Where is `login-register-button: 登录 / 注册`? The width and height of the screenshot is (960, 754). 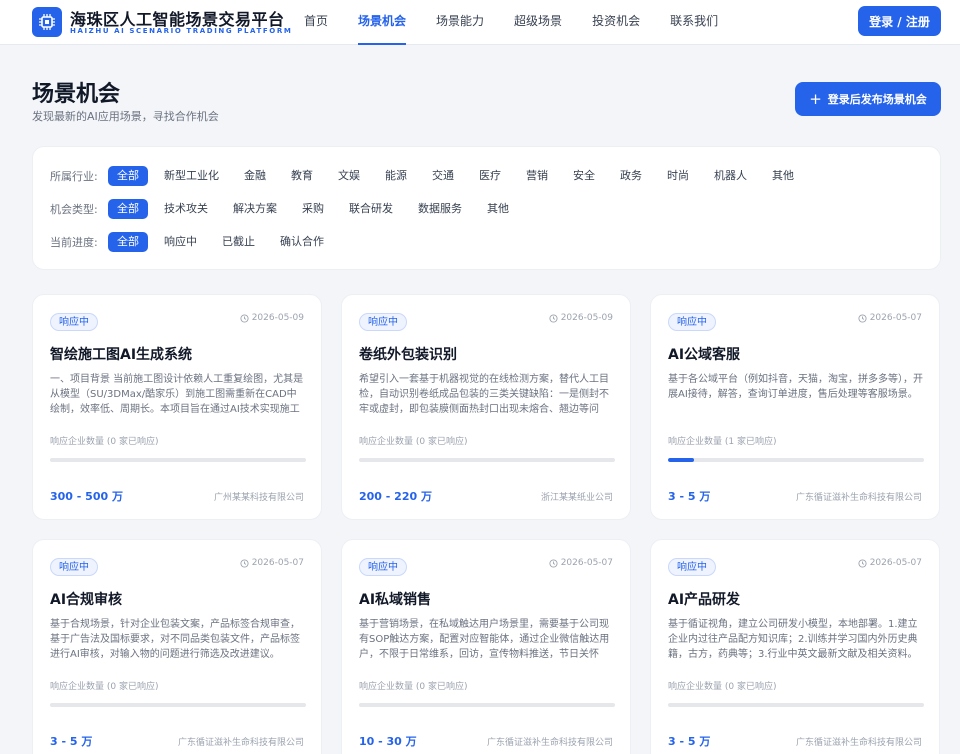 login-register-button: 登录 / 注册 is located at coordinates (899, 21).